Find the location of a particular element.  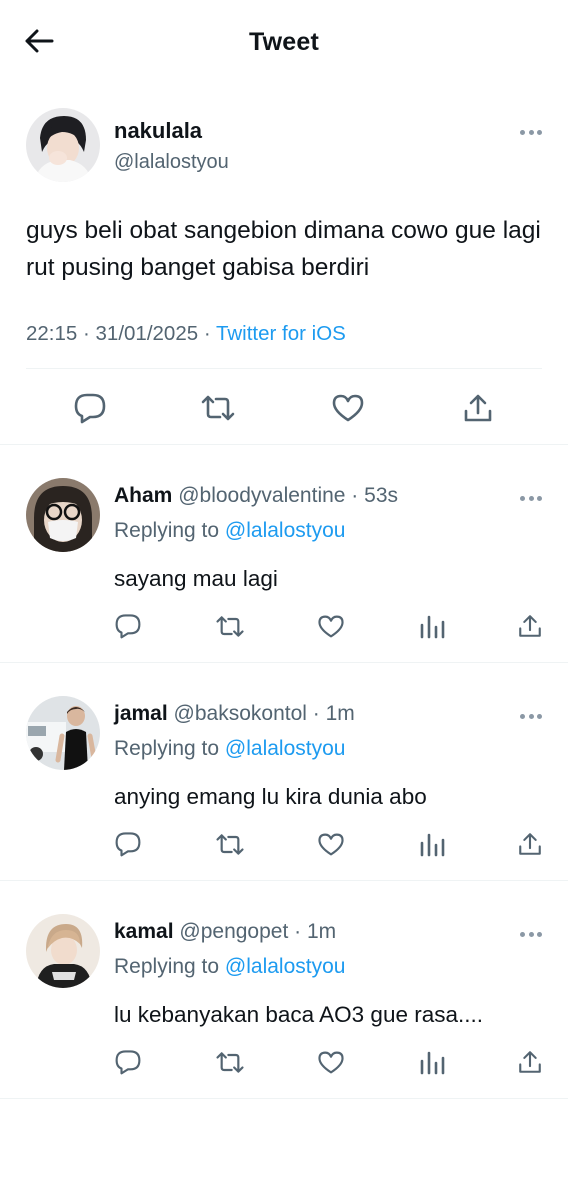

author-name: nakulala is located at coordinates (158, 131).